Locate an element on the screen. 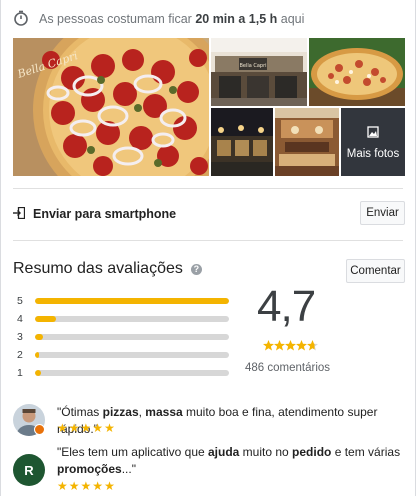 Image resolution: width=416 pixels, height=496 pixels. rating-distribution: 5 4 3 2 1 is located at coordinates (124, 337).